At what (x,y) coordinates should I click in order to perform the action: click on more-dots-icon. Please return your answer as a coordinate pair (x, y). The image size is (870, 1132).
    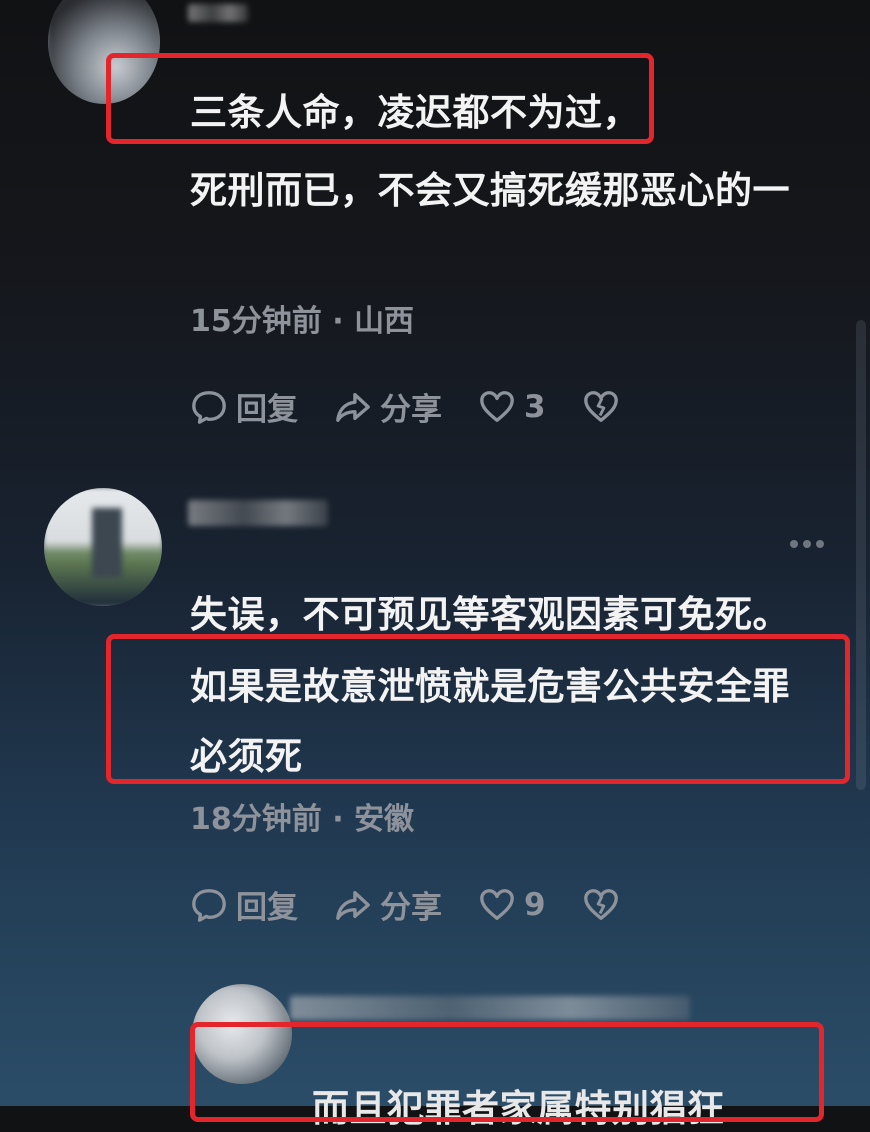
    Looking at the image, I should click on (807, 544).